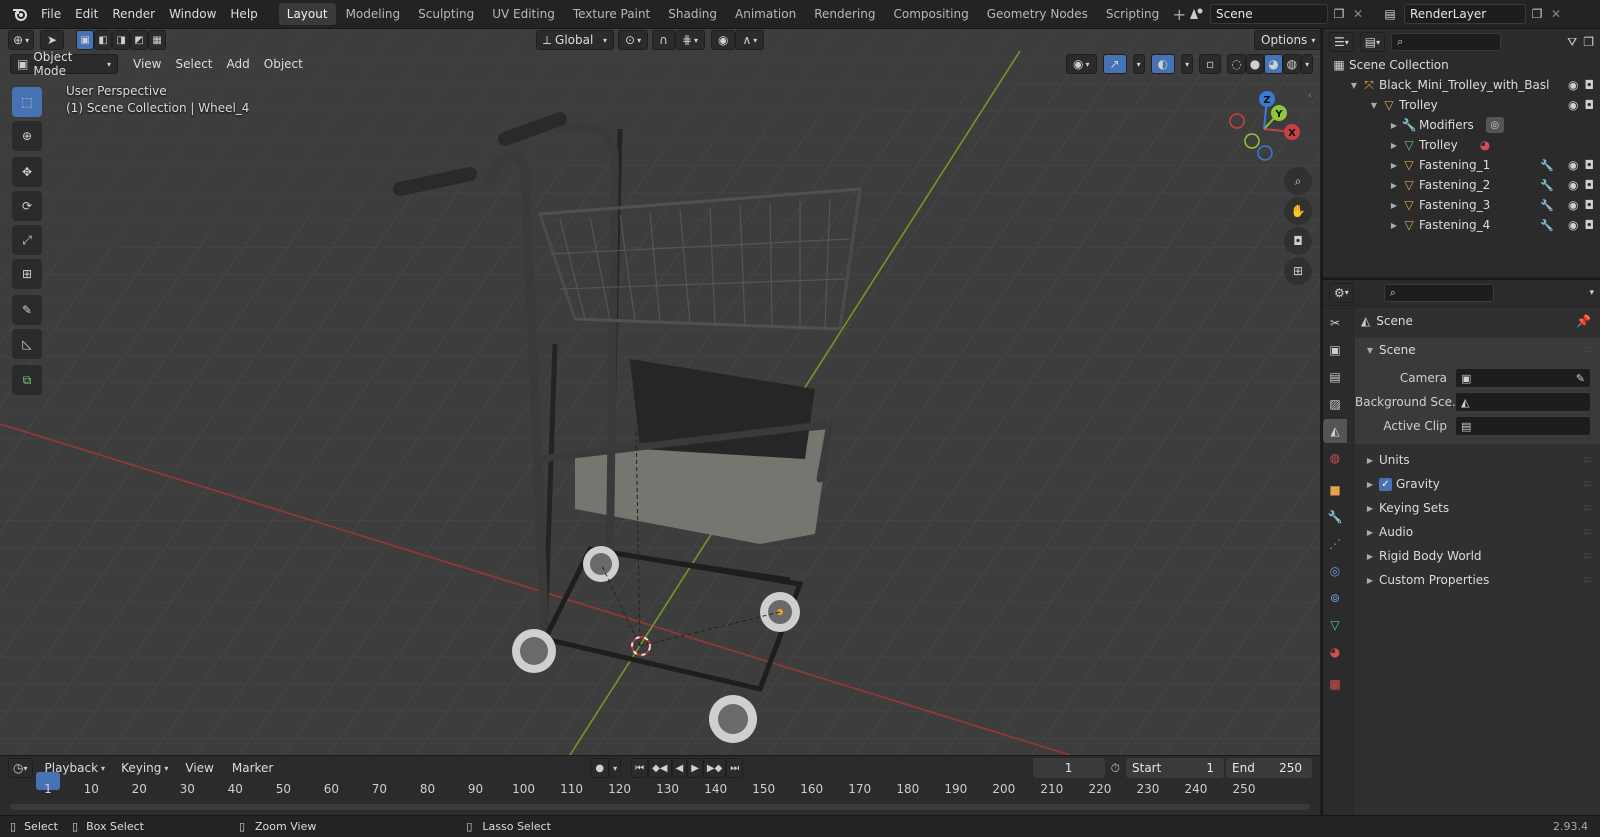 This screenshot has height=837, width=1600. Describe the element at coordinates (1464, 185) in the screenshot. I see `outliner-row: ▶ ▽ Fastening_2 🔧 ◉ ◘` at that location.